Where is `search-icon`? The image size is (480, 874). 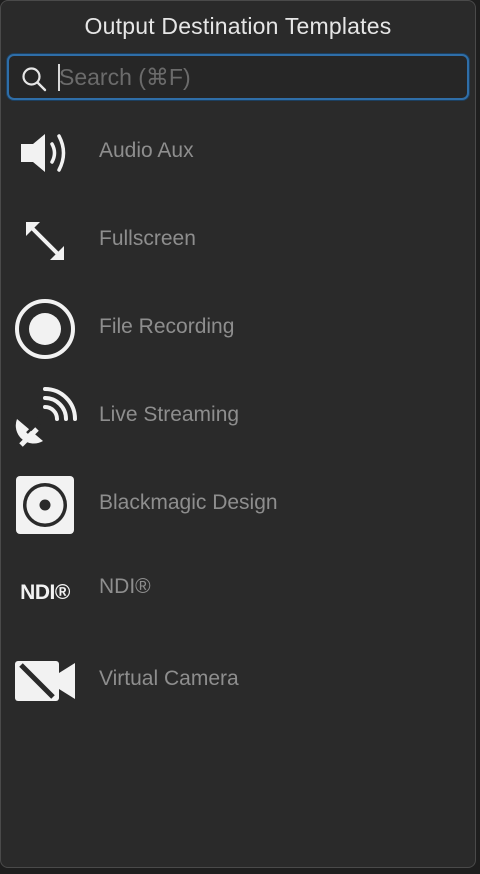
search-icon is located at coordinates (34, 79).